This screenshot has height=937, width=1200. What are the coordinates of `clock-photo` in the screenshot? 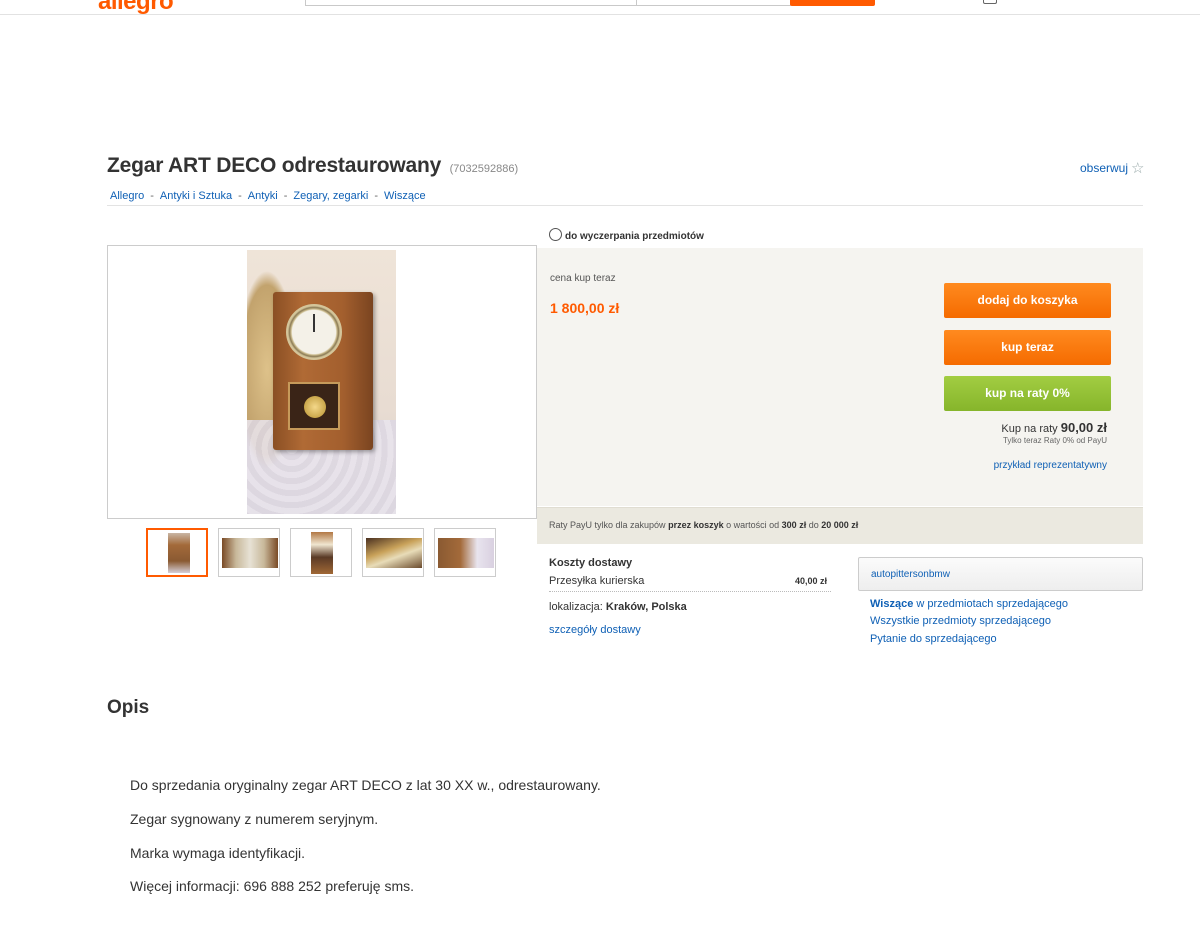 It's located at (321, 382).